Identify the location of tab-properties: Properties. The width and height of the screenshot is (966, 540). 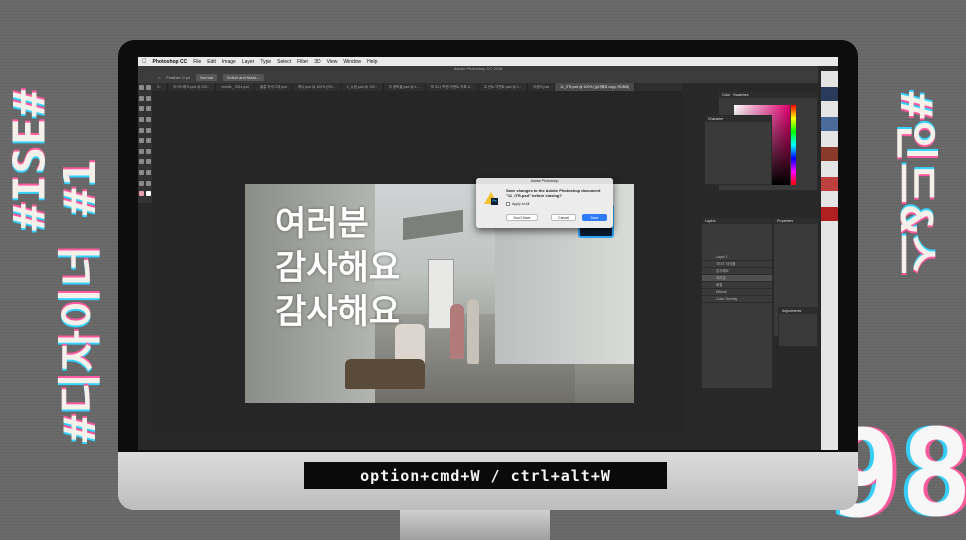
(796, 221).